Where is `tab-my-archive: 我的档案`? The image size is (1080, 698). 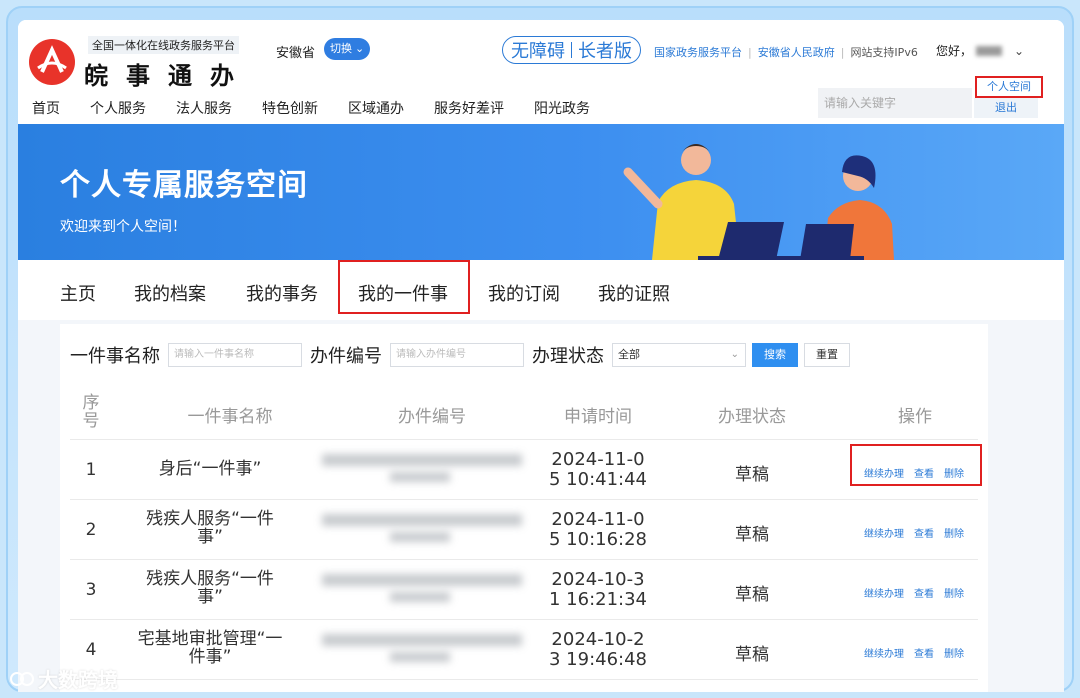 tab-my-archive: 我的档案 is located at coordinates (170, 293).